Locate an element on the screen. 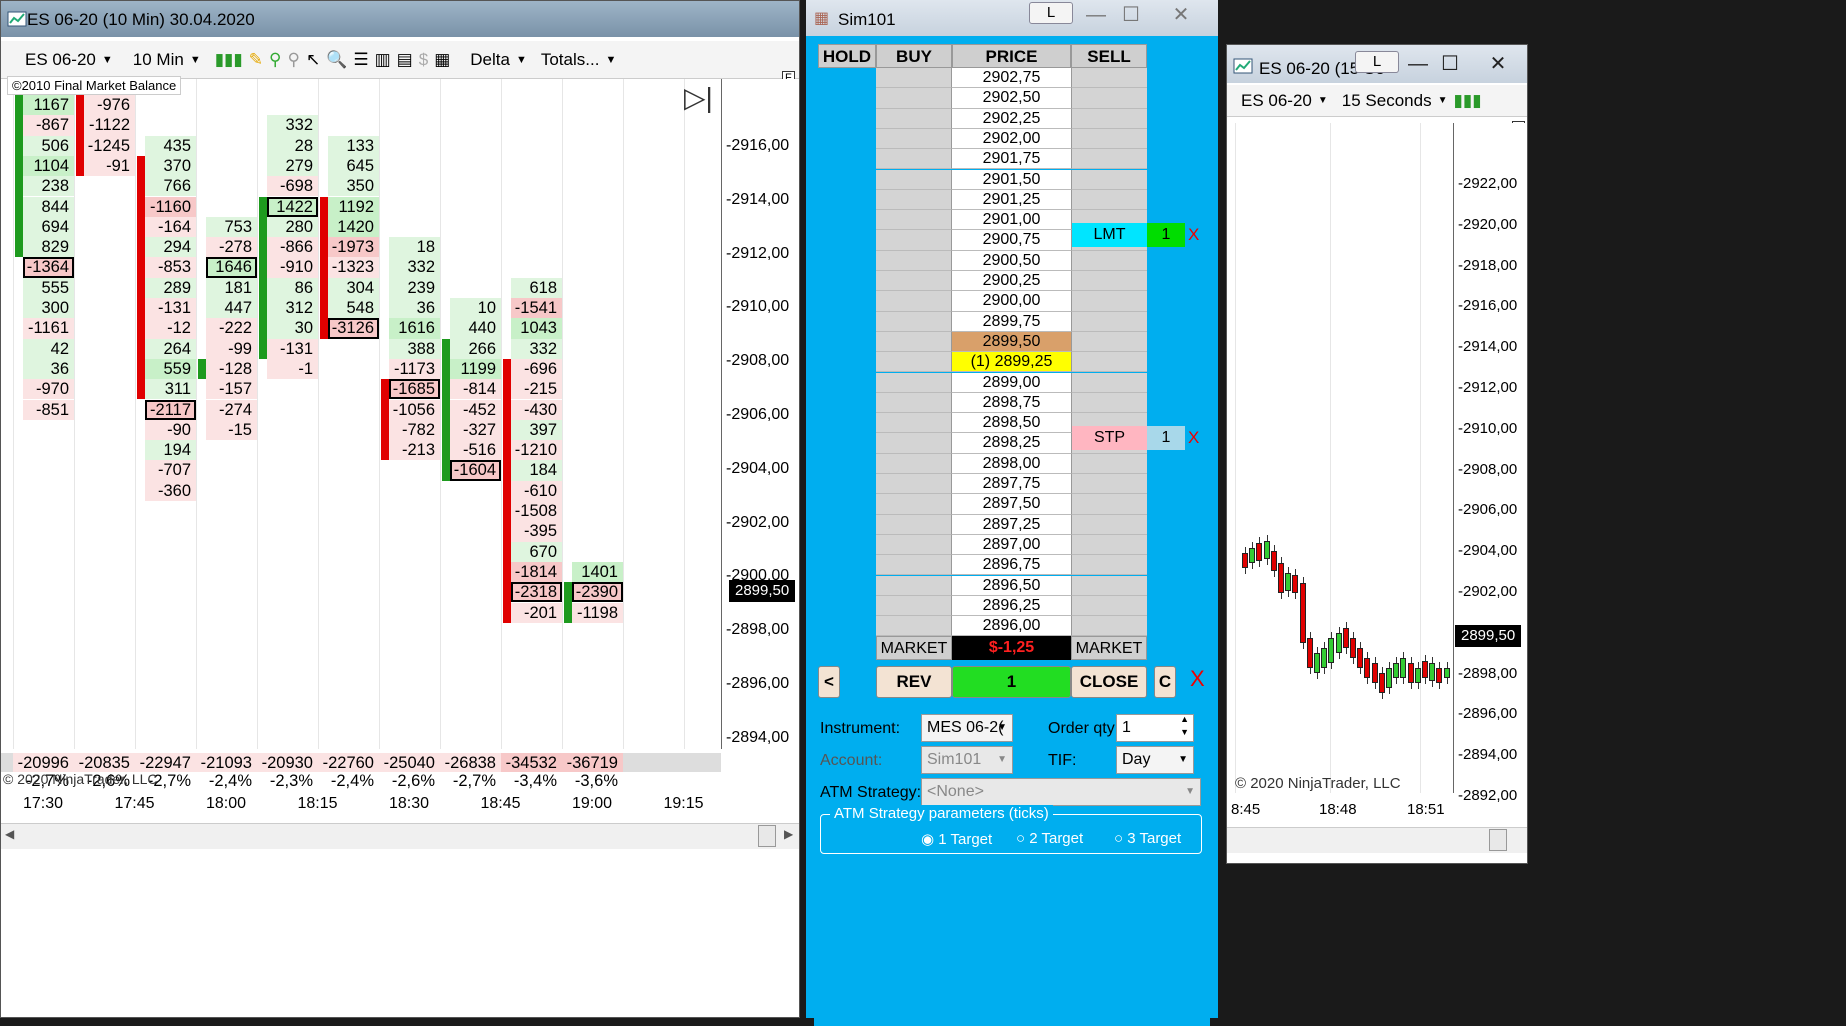  pointer-icon: ↖ is located at coordinates (313, 60).